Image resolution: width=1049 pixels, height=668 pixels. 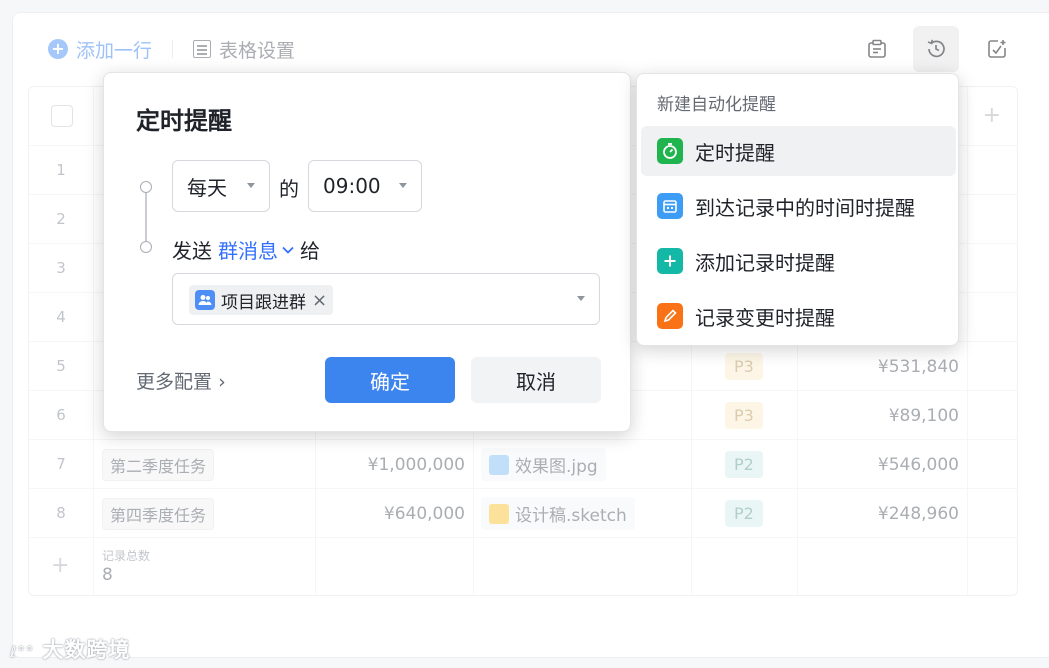 I want to click on send-suffix: 给, so click(x=310, y=251).